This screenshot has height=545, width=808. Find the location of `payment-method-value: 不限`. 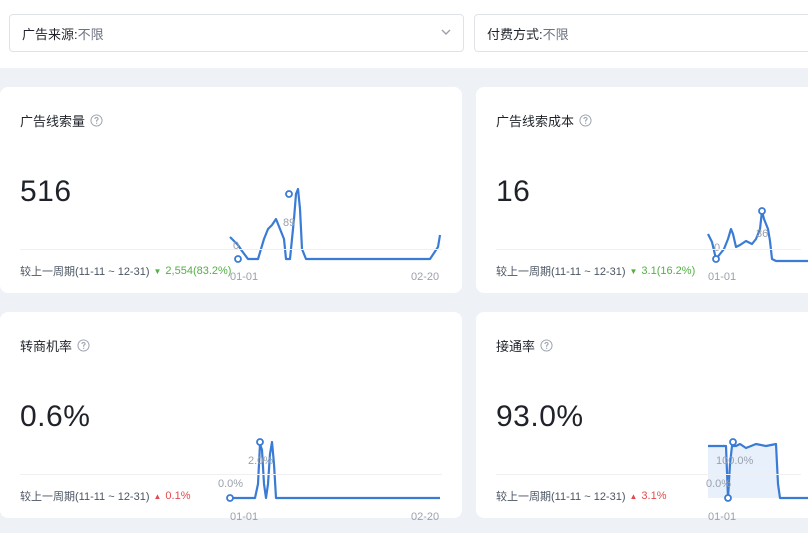

payment-method-value: 不限 is located at coordinates (555, 34).